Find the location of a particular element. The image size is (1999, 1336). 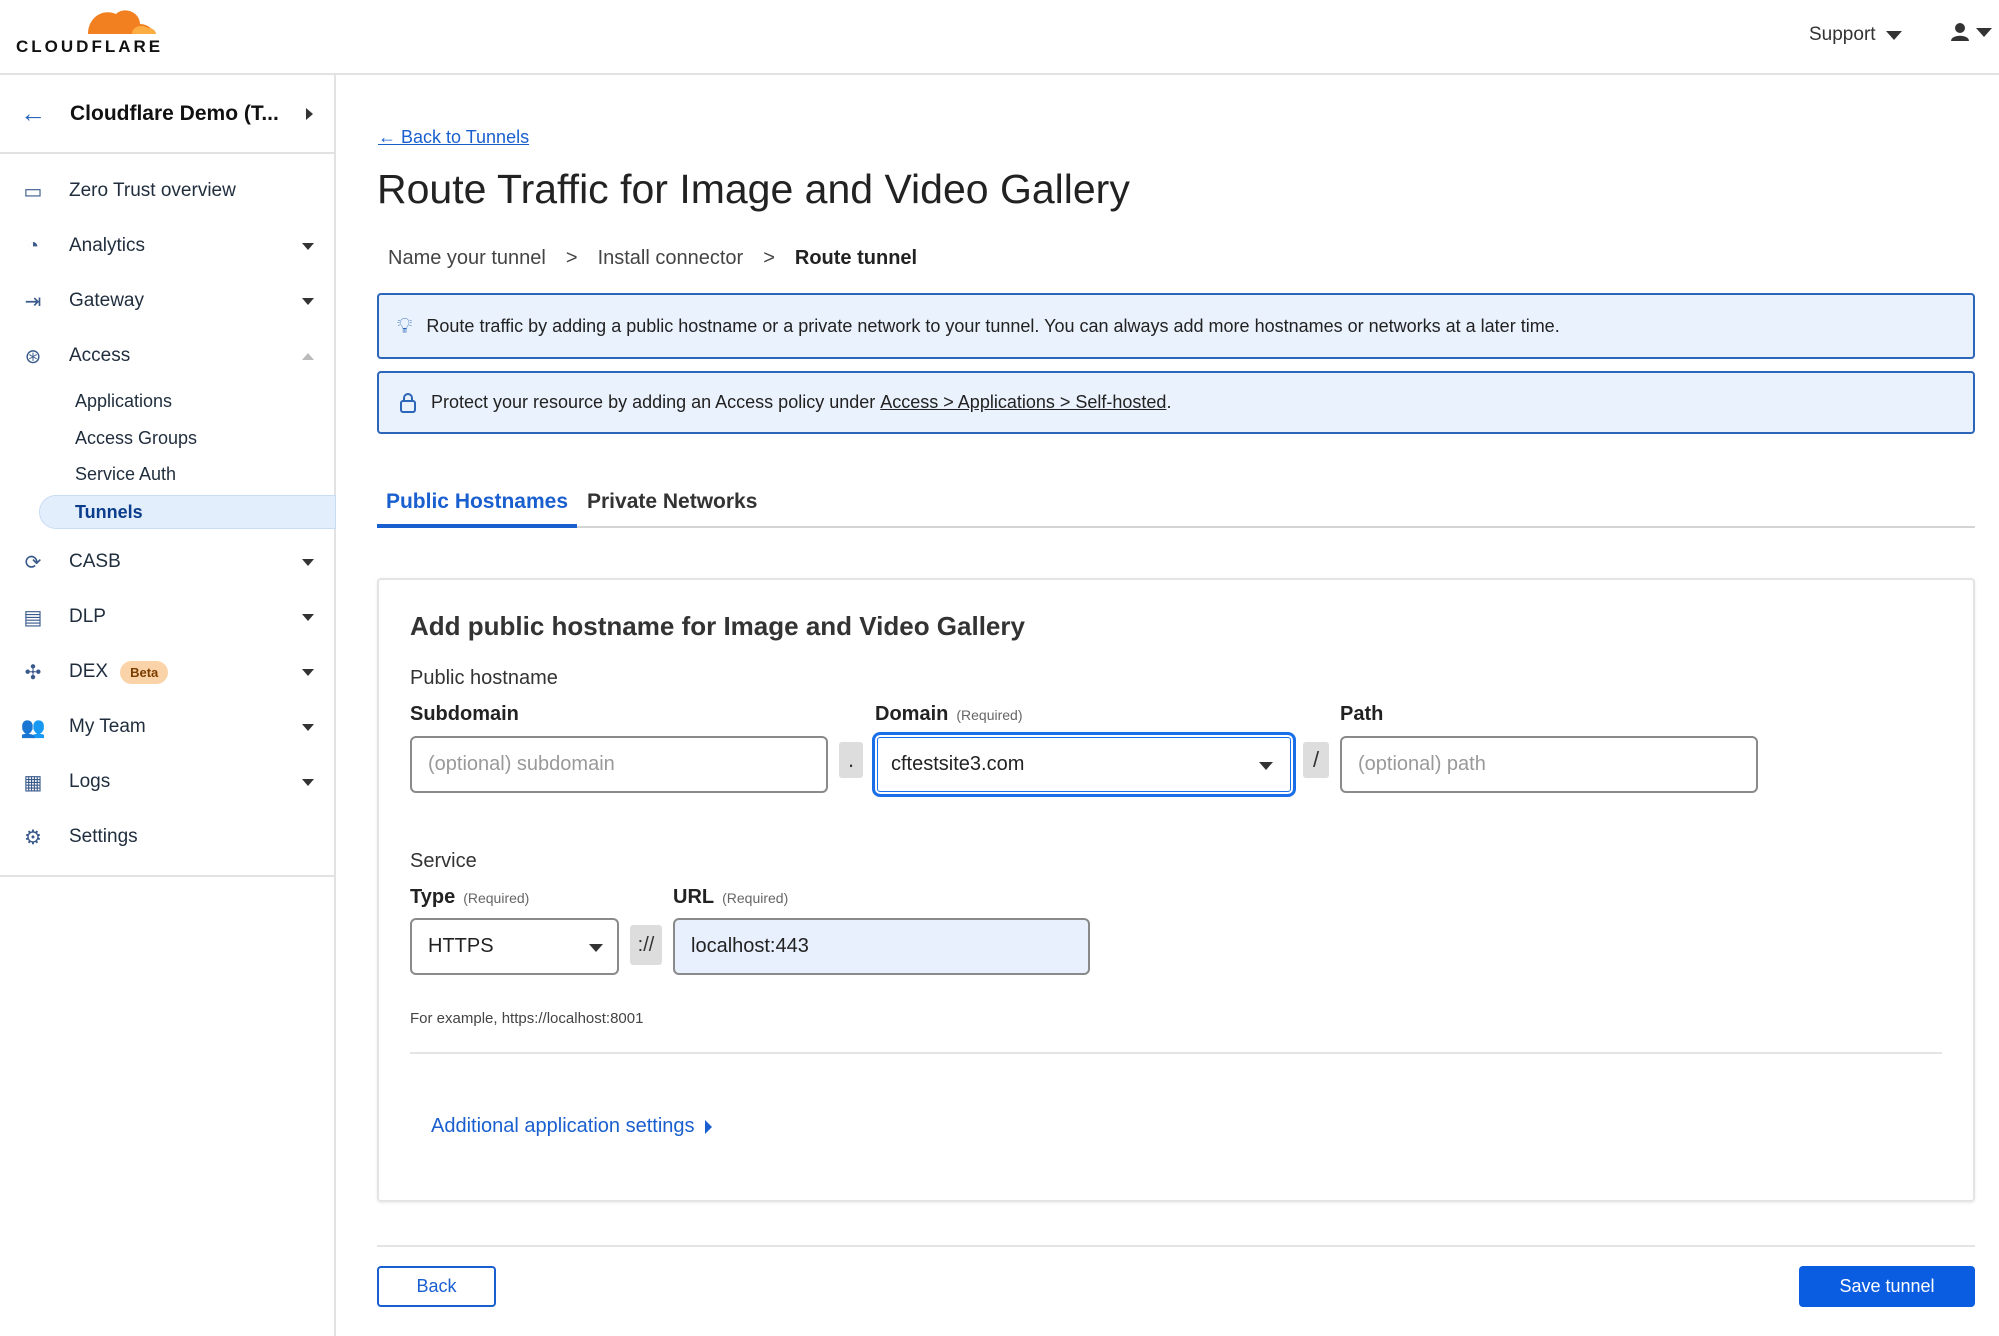

team-icon: 👥 is located at coordinates (33, 727).